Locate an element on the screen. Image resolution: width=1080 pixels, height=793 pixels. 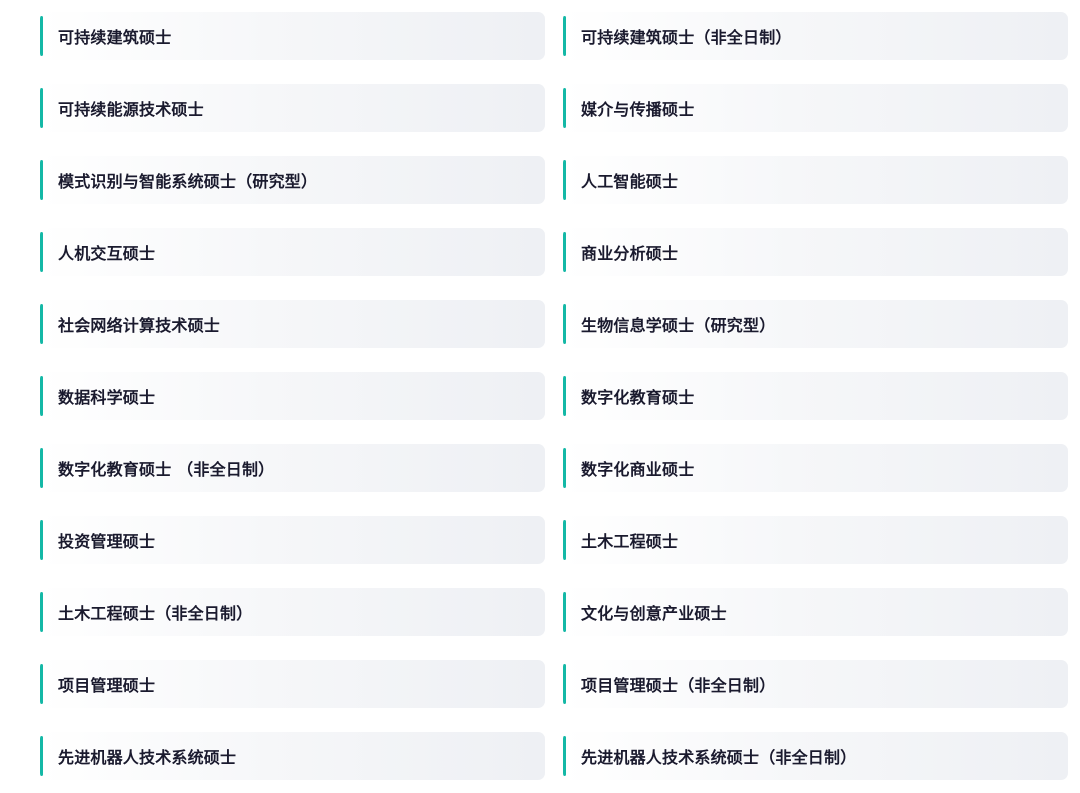
program-label: 可持续能源技术硕士 is located at coordinates (131, 109).